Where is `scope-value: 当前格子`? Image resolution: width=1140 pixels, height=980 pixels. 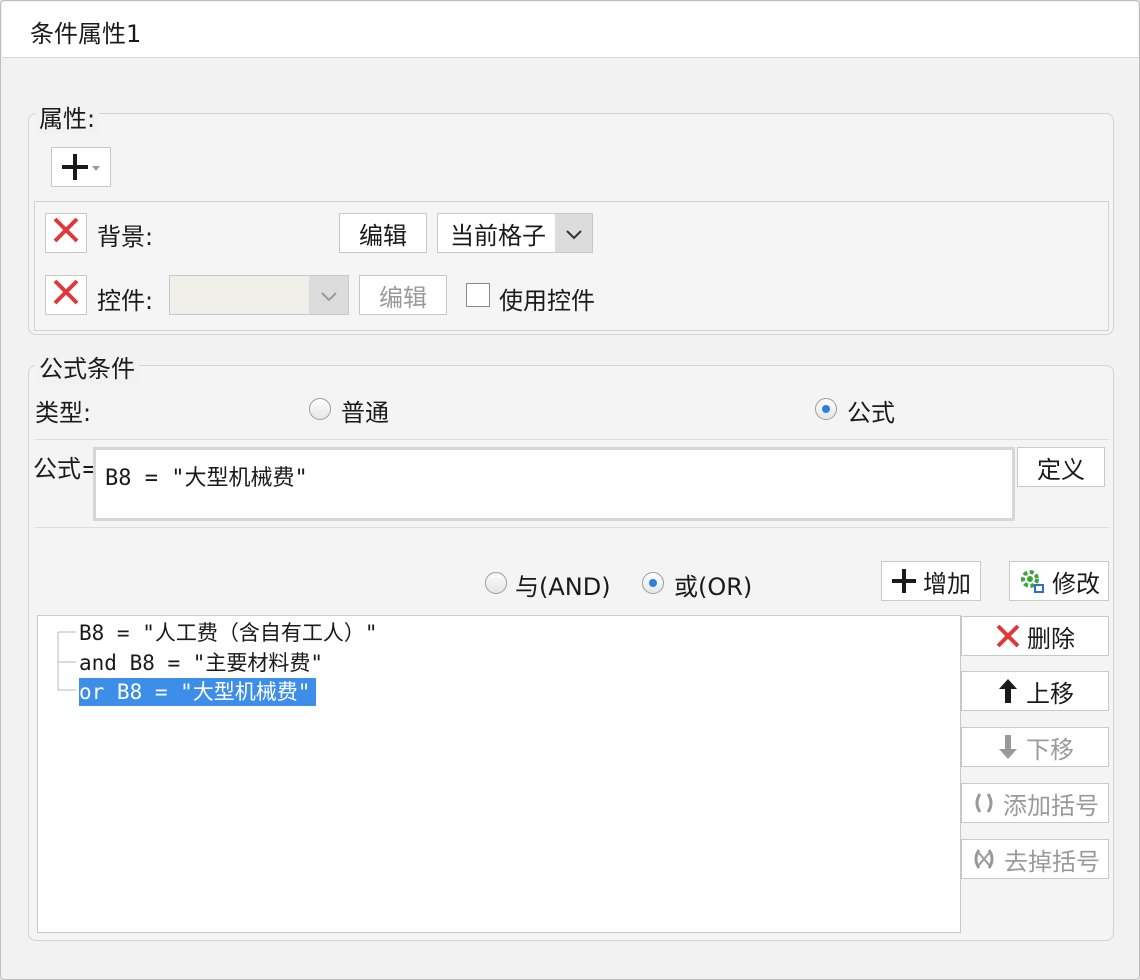 scope-value: 当前格子 is located at coordinates (498, 235).